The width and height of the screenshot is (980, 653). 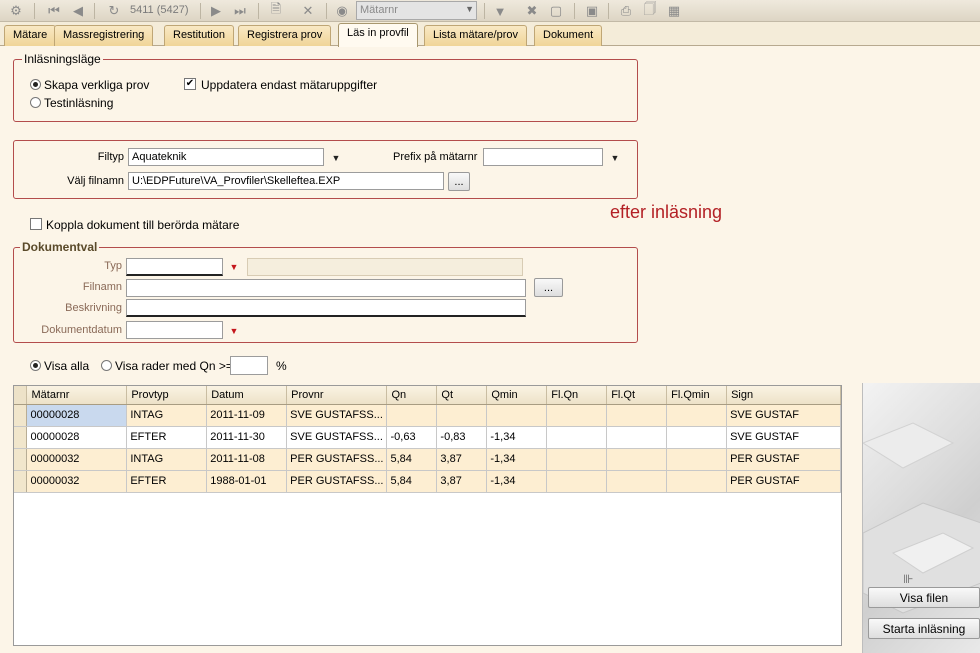 I want to click on first-record-icon: ⏮, so click(x=54, y=11).